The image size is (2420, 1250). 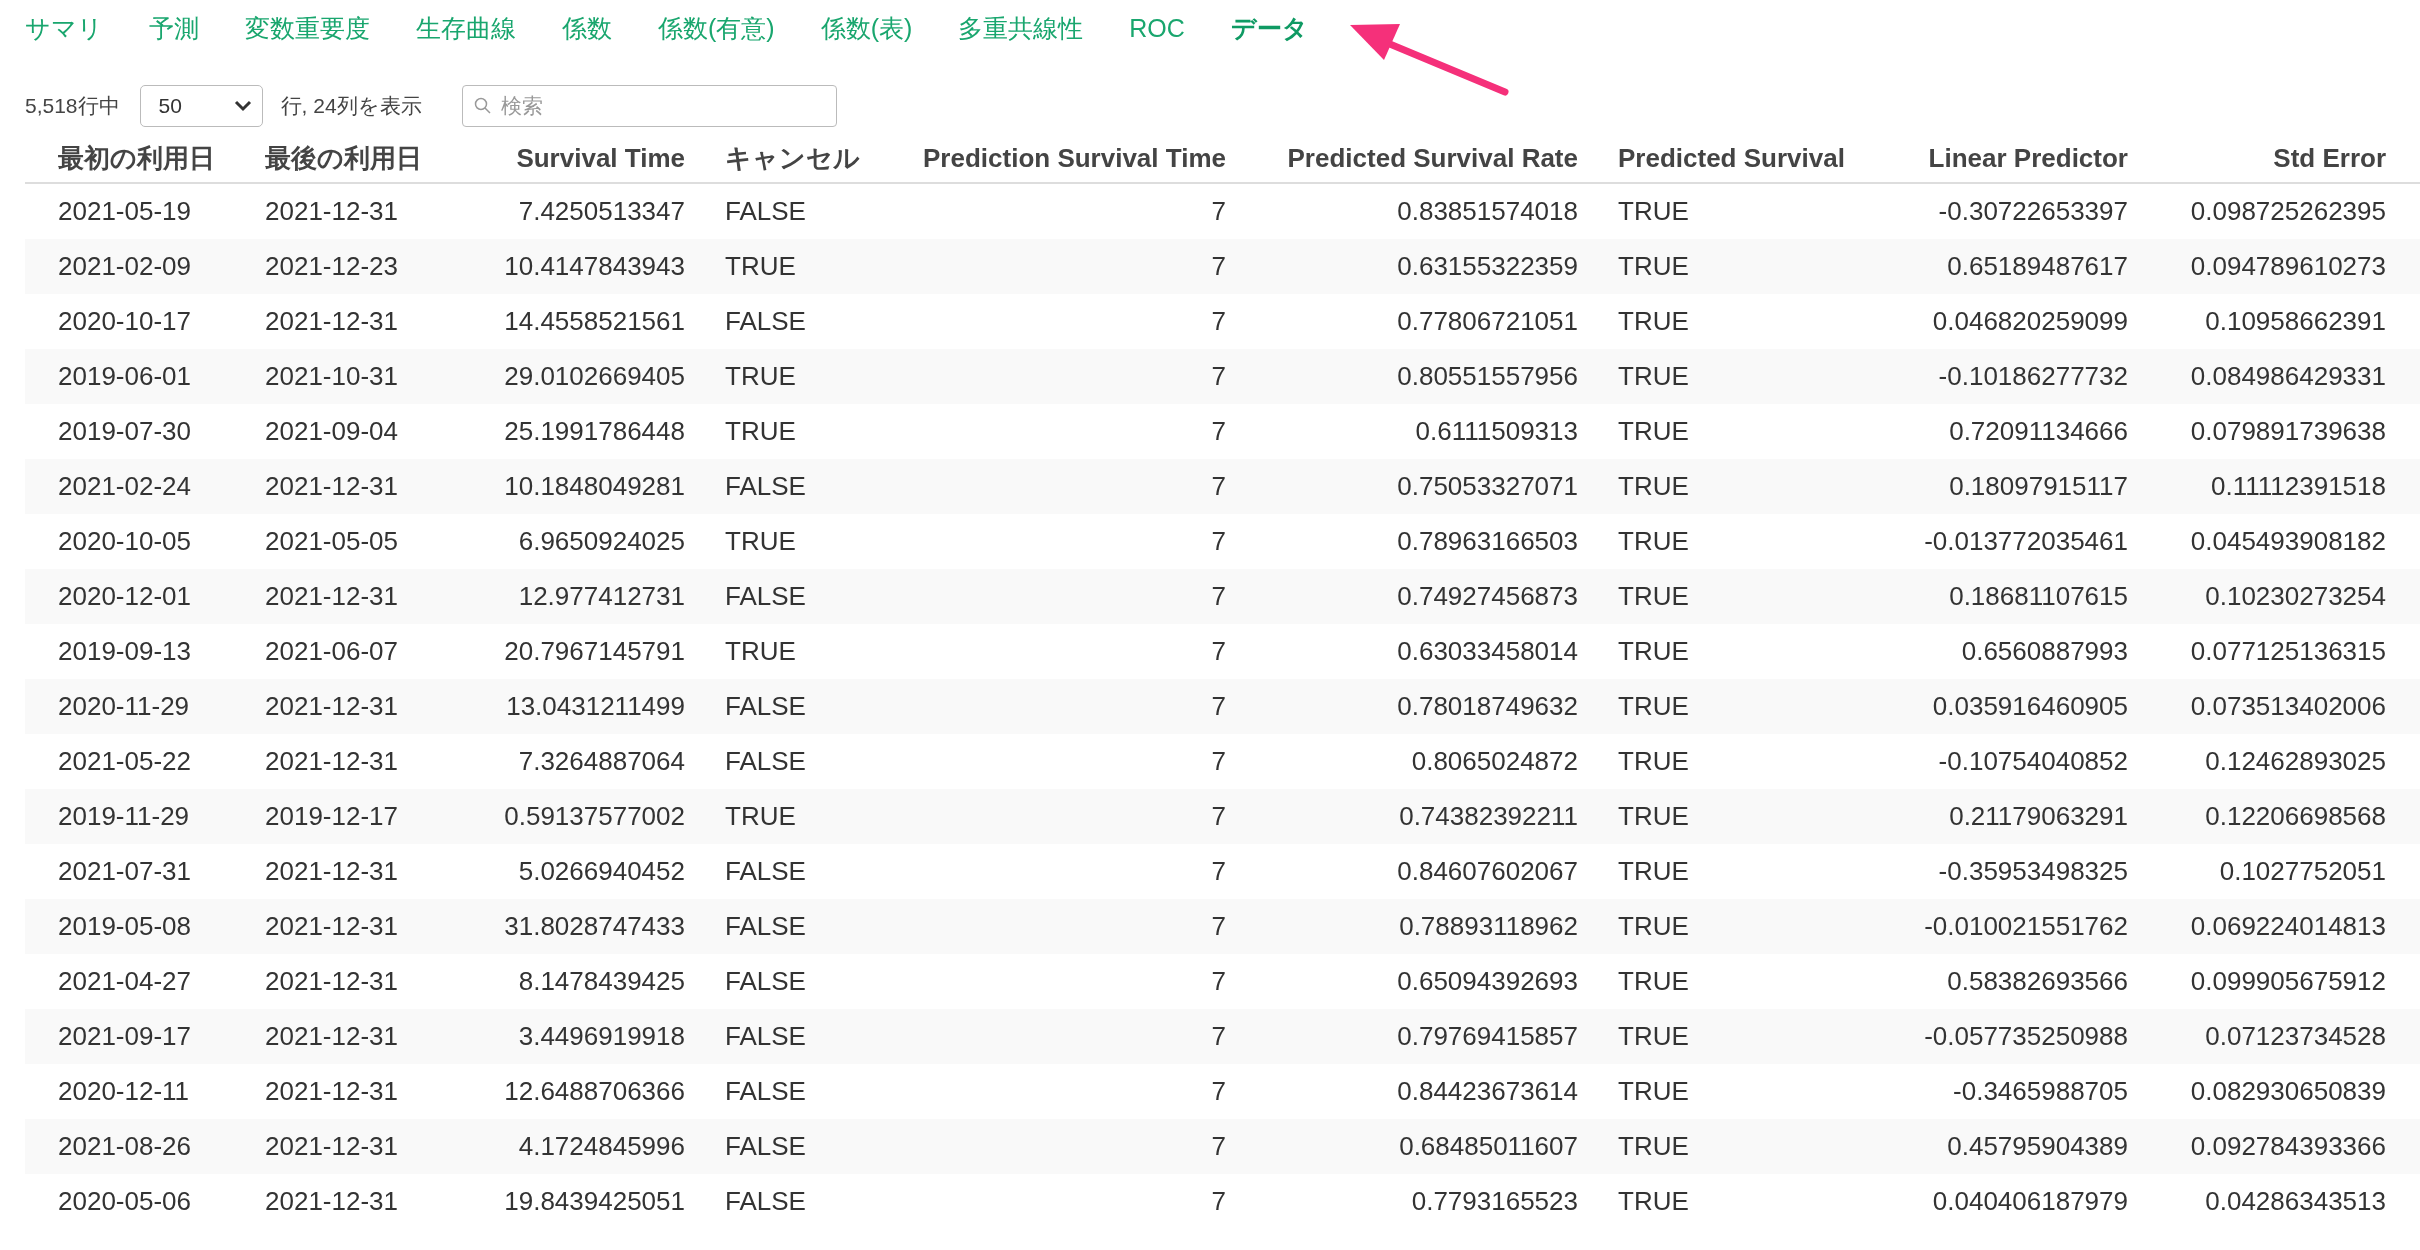 I want to click on table-cell: 0.63155322359, so click(x=1487, y=266).